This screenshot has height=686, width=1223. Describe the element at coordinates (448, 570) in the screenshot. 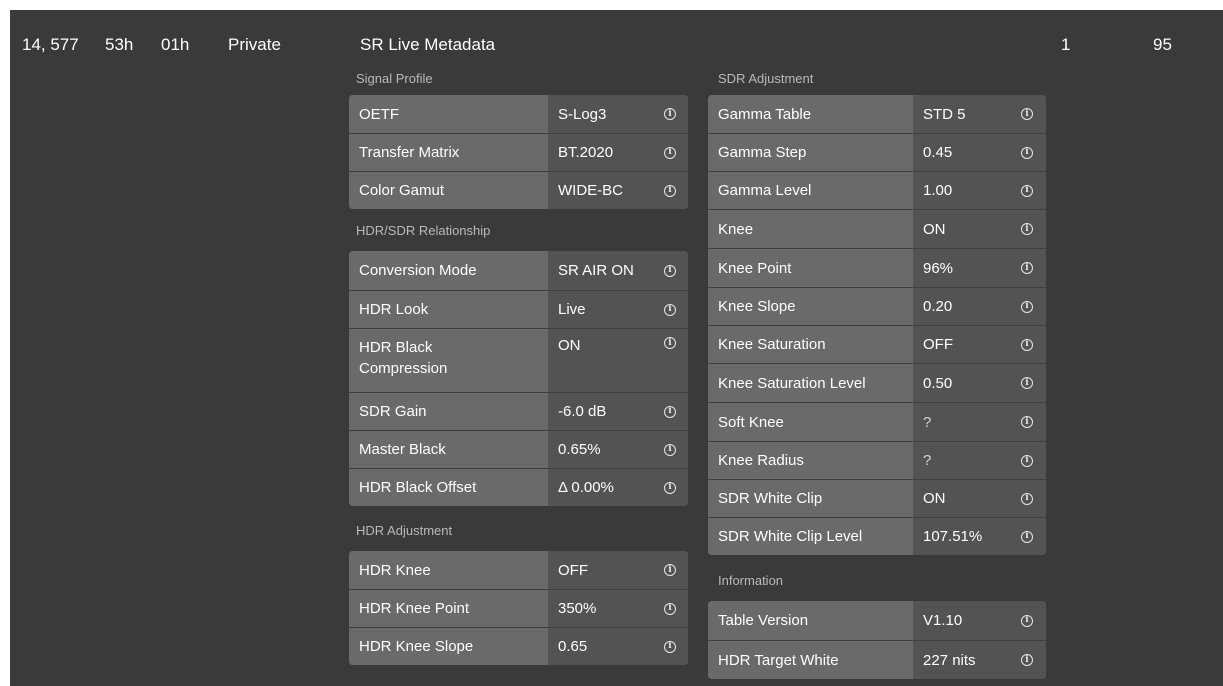

I see `row-label: HDR Knee` at that location.